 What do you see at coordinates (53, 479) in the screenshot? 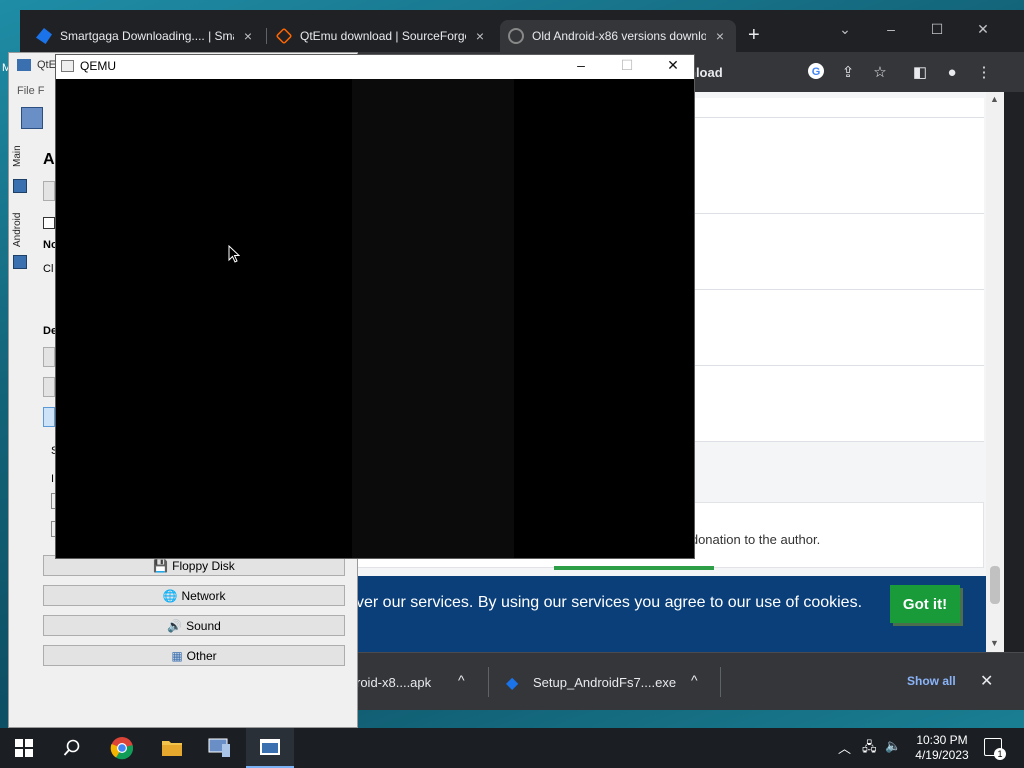
I see `image-label: I` at bounding box center [53, 479].